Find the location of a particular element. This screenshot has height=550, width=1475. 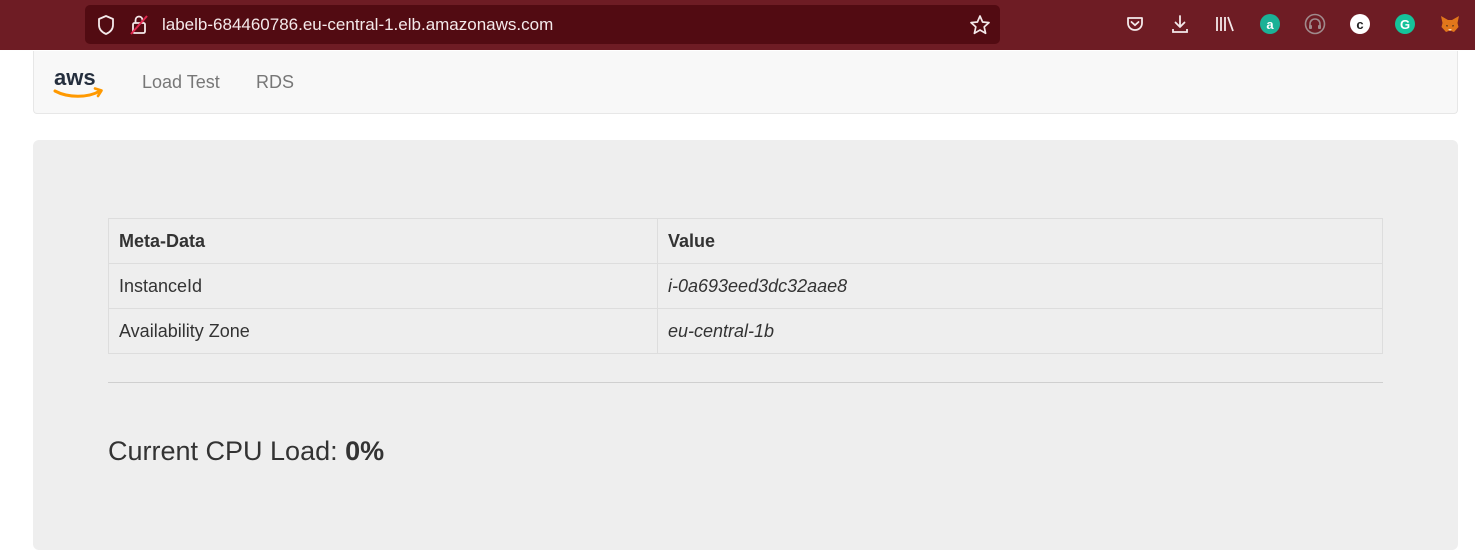

table-row: InstanceId i-0a693eed3dc32aae8 is located at coordinates (745, 286).